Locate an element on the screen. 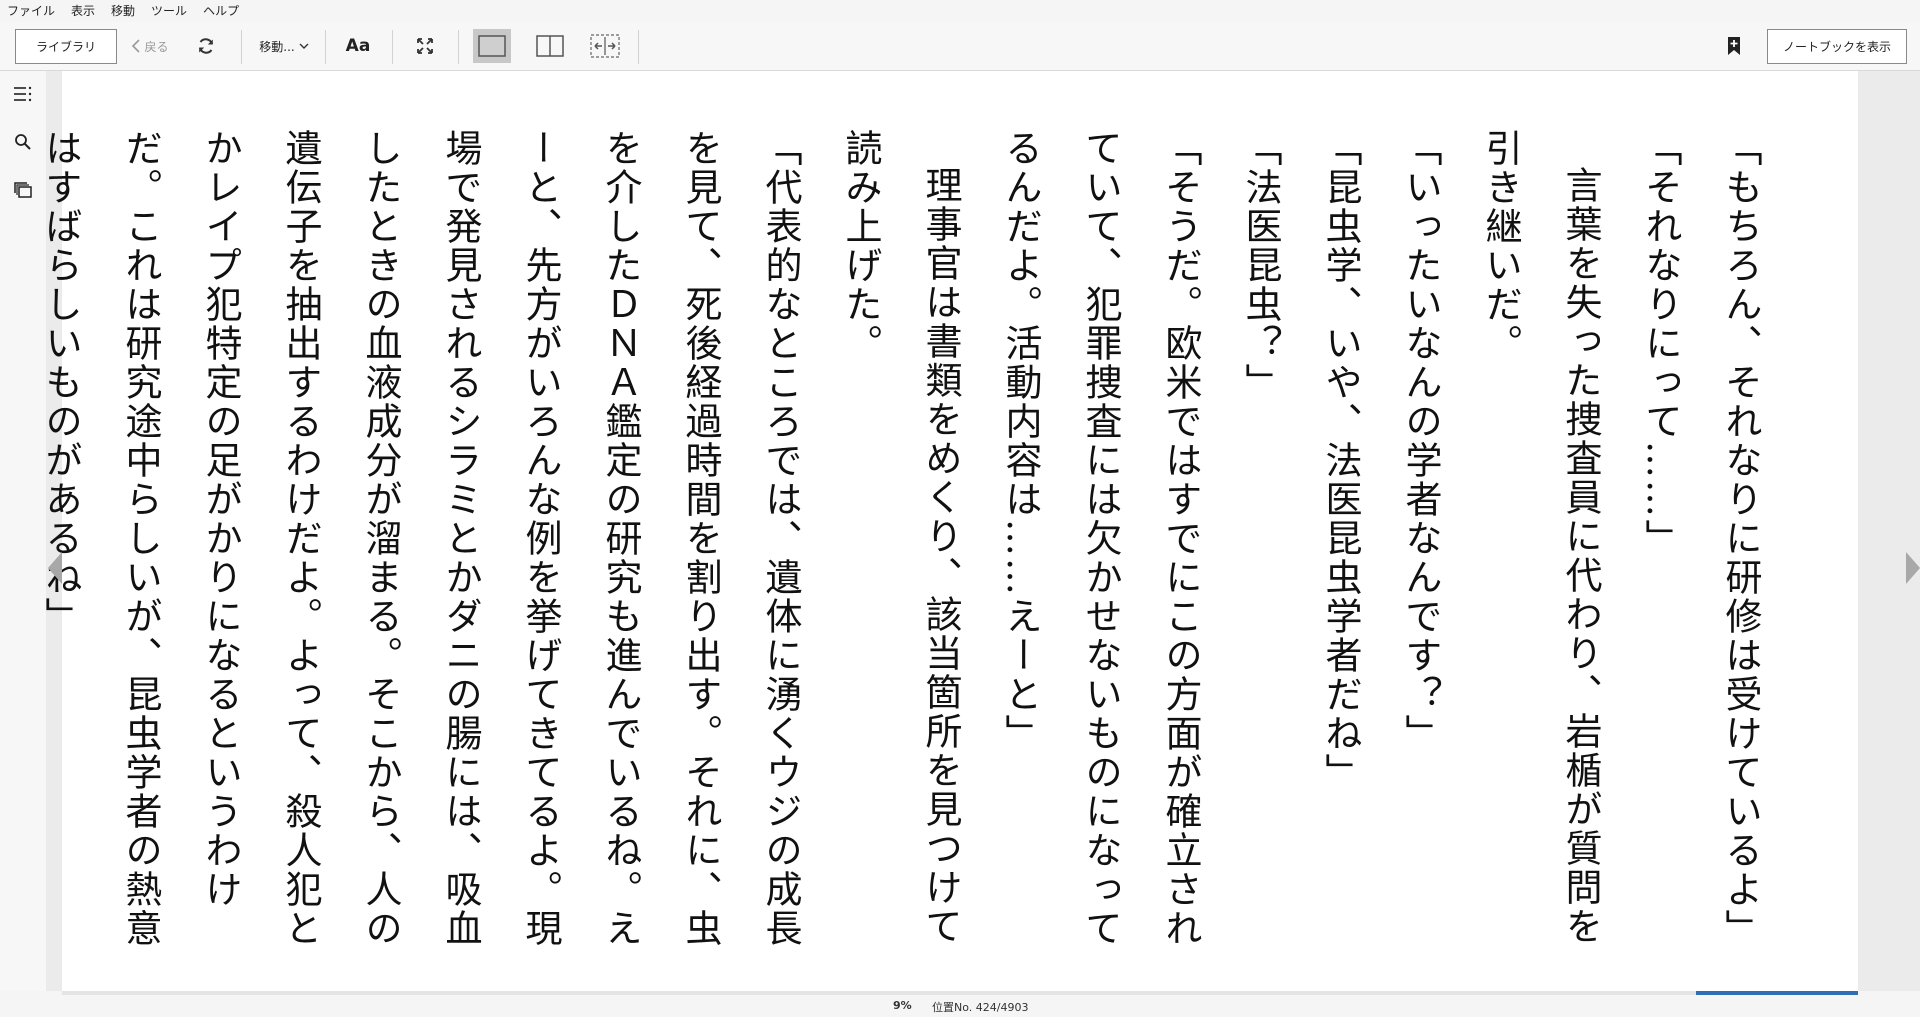 This screenshot has width=1920, height=1017. sync-button is located at coordinates (206, 46).